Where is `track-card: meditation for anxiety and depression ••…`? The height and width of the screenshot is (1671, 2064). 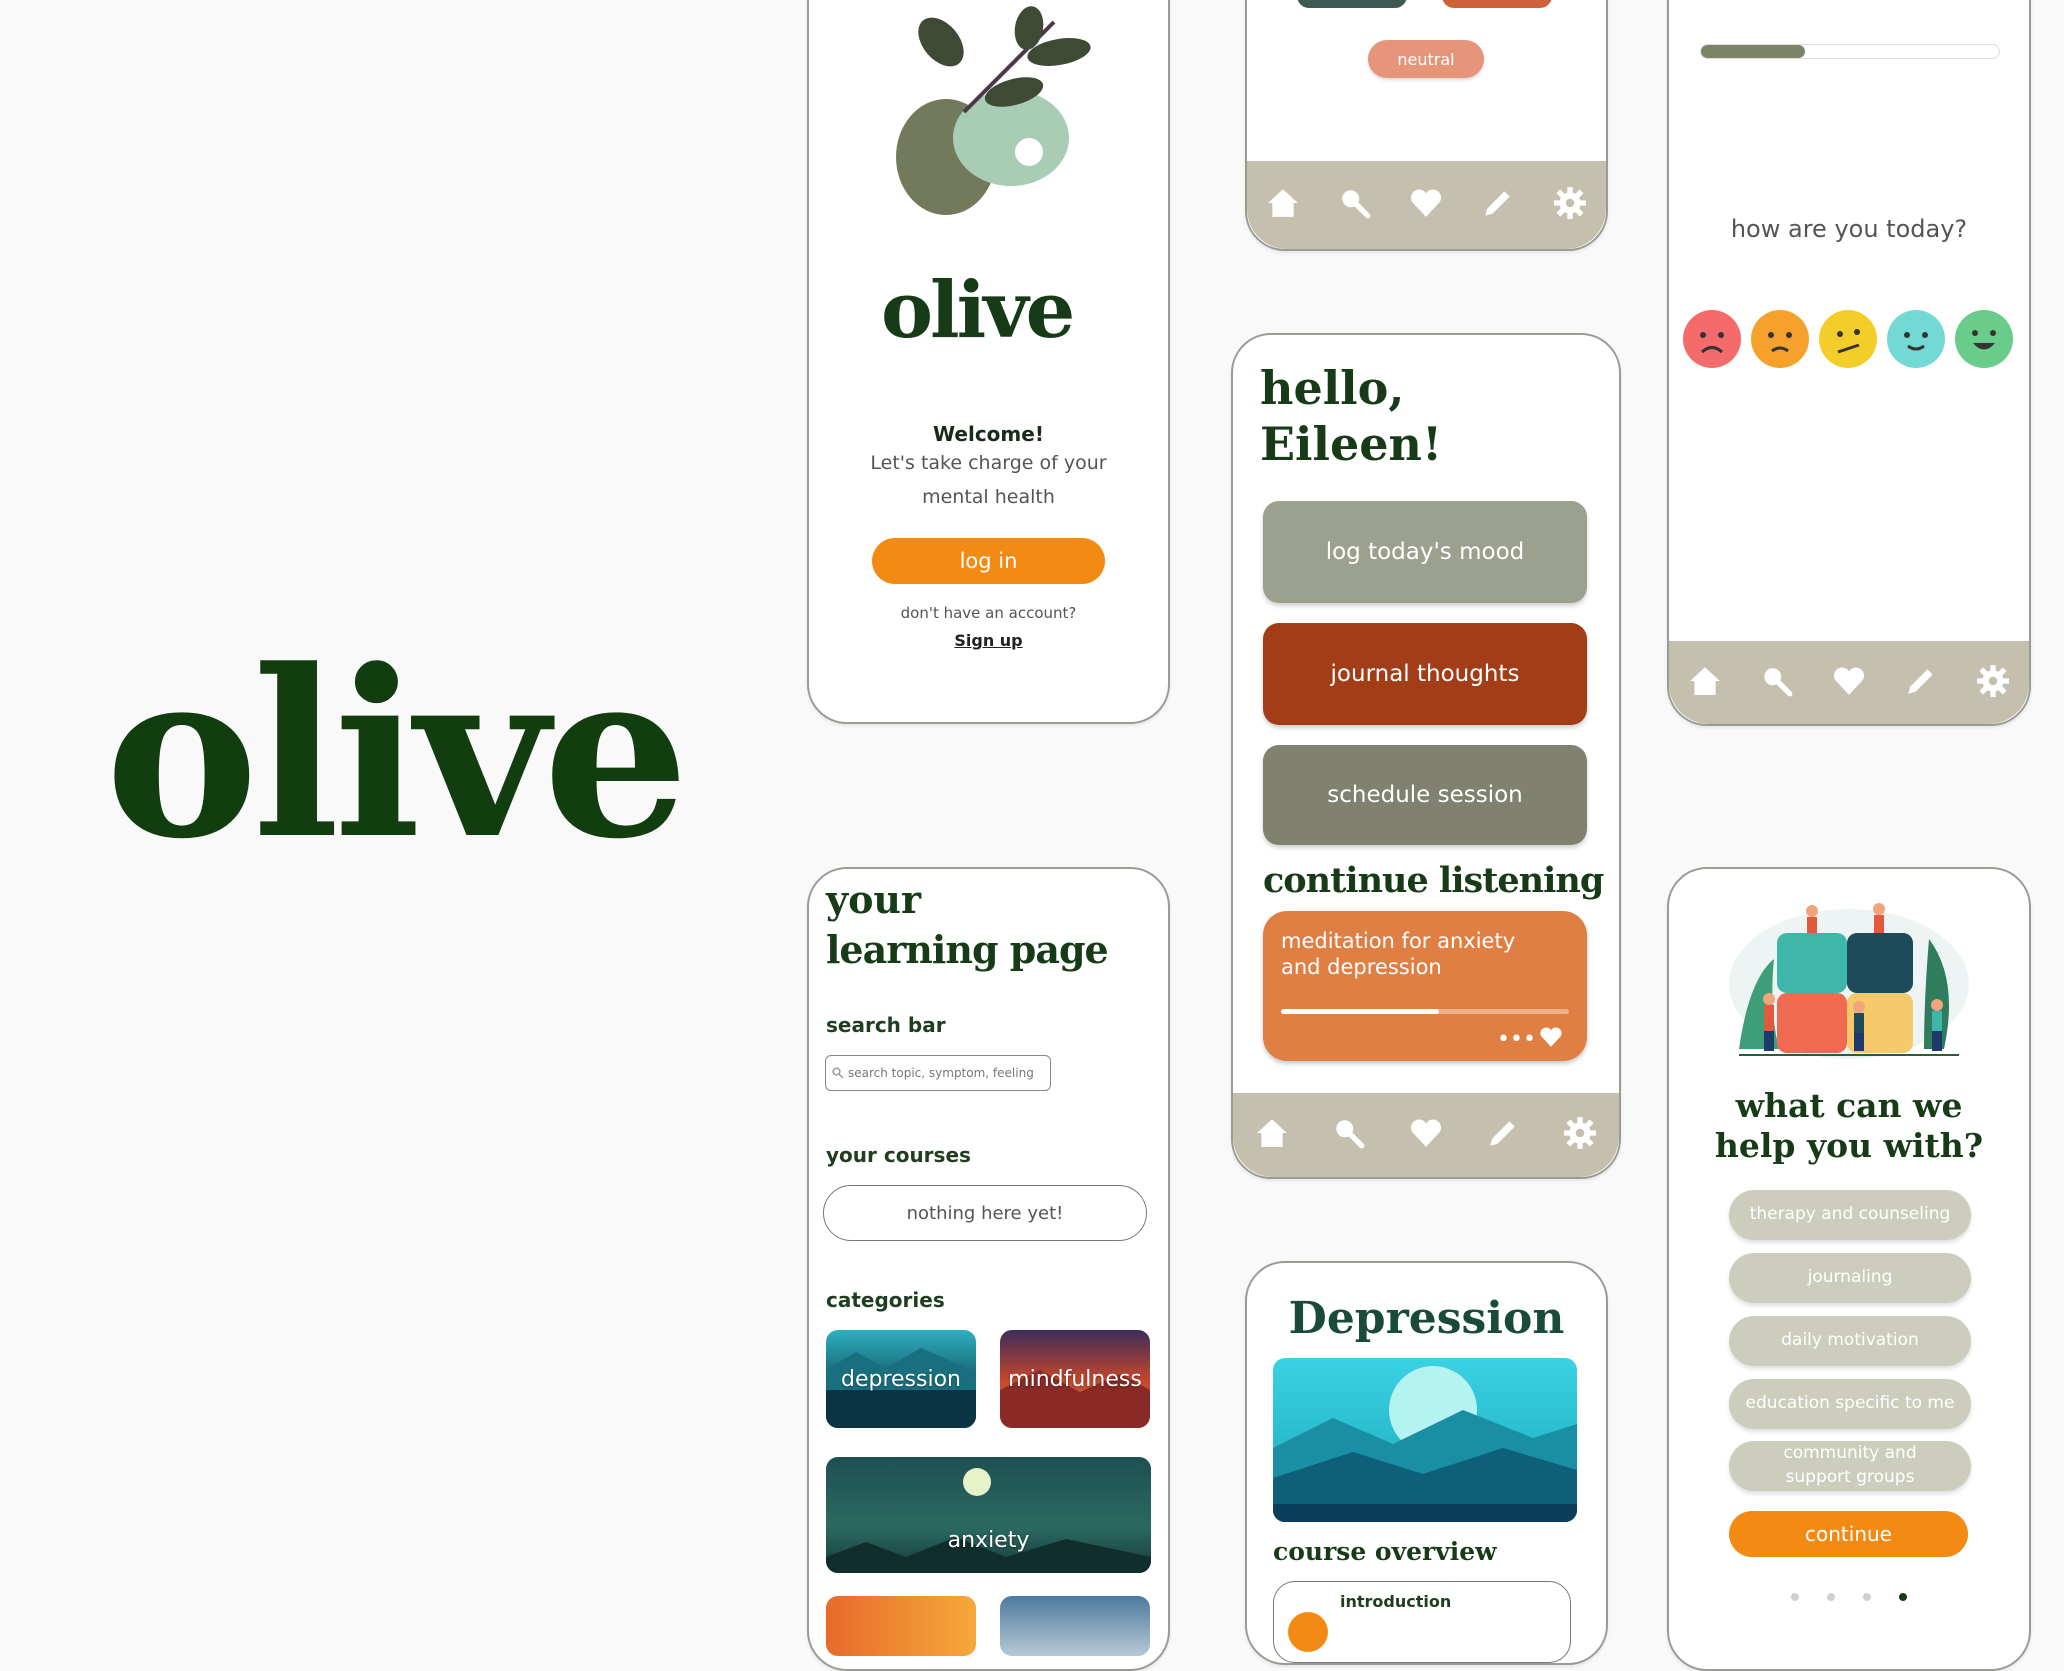 track-card: meditation for anxiety and depression ••… is located at coordinates (1425, 986).